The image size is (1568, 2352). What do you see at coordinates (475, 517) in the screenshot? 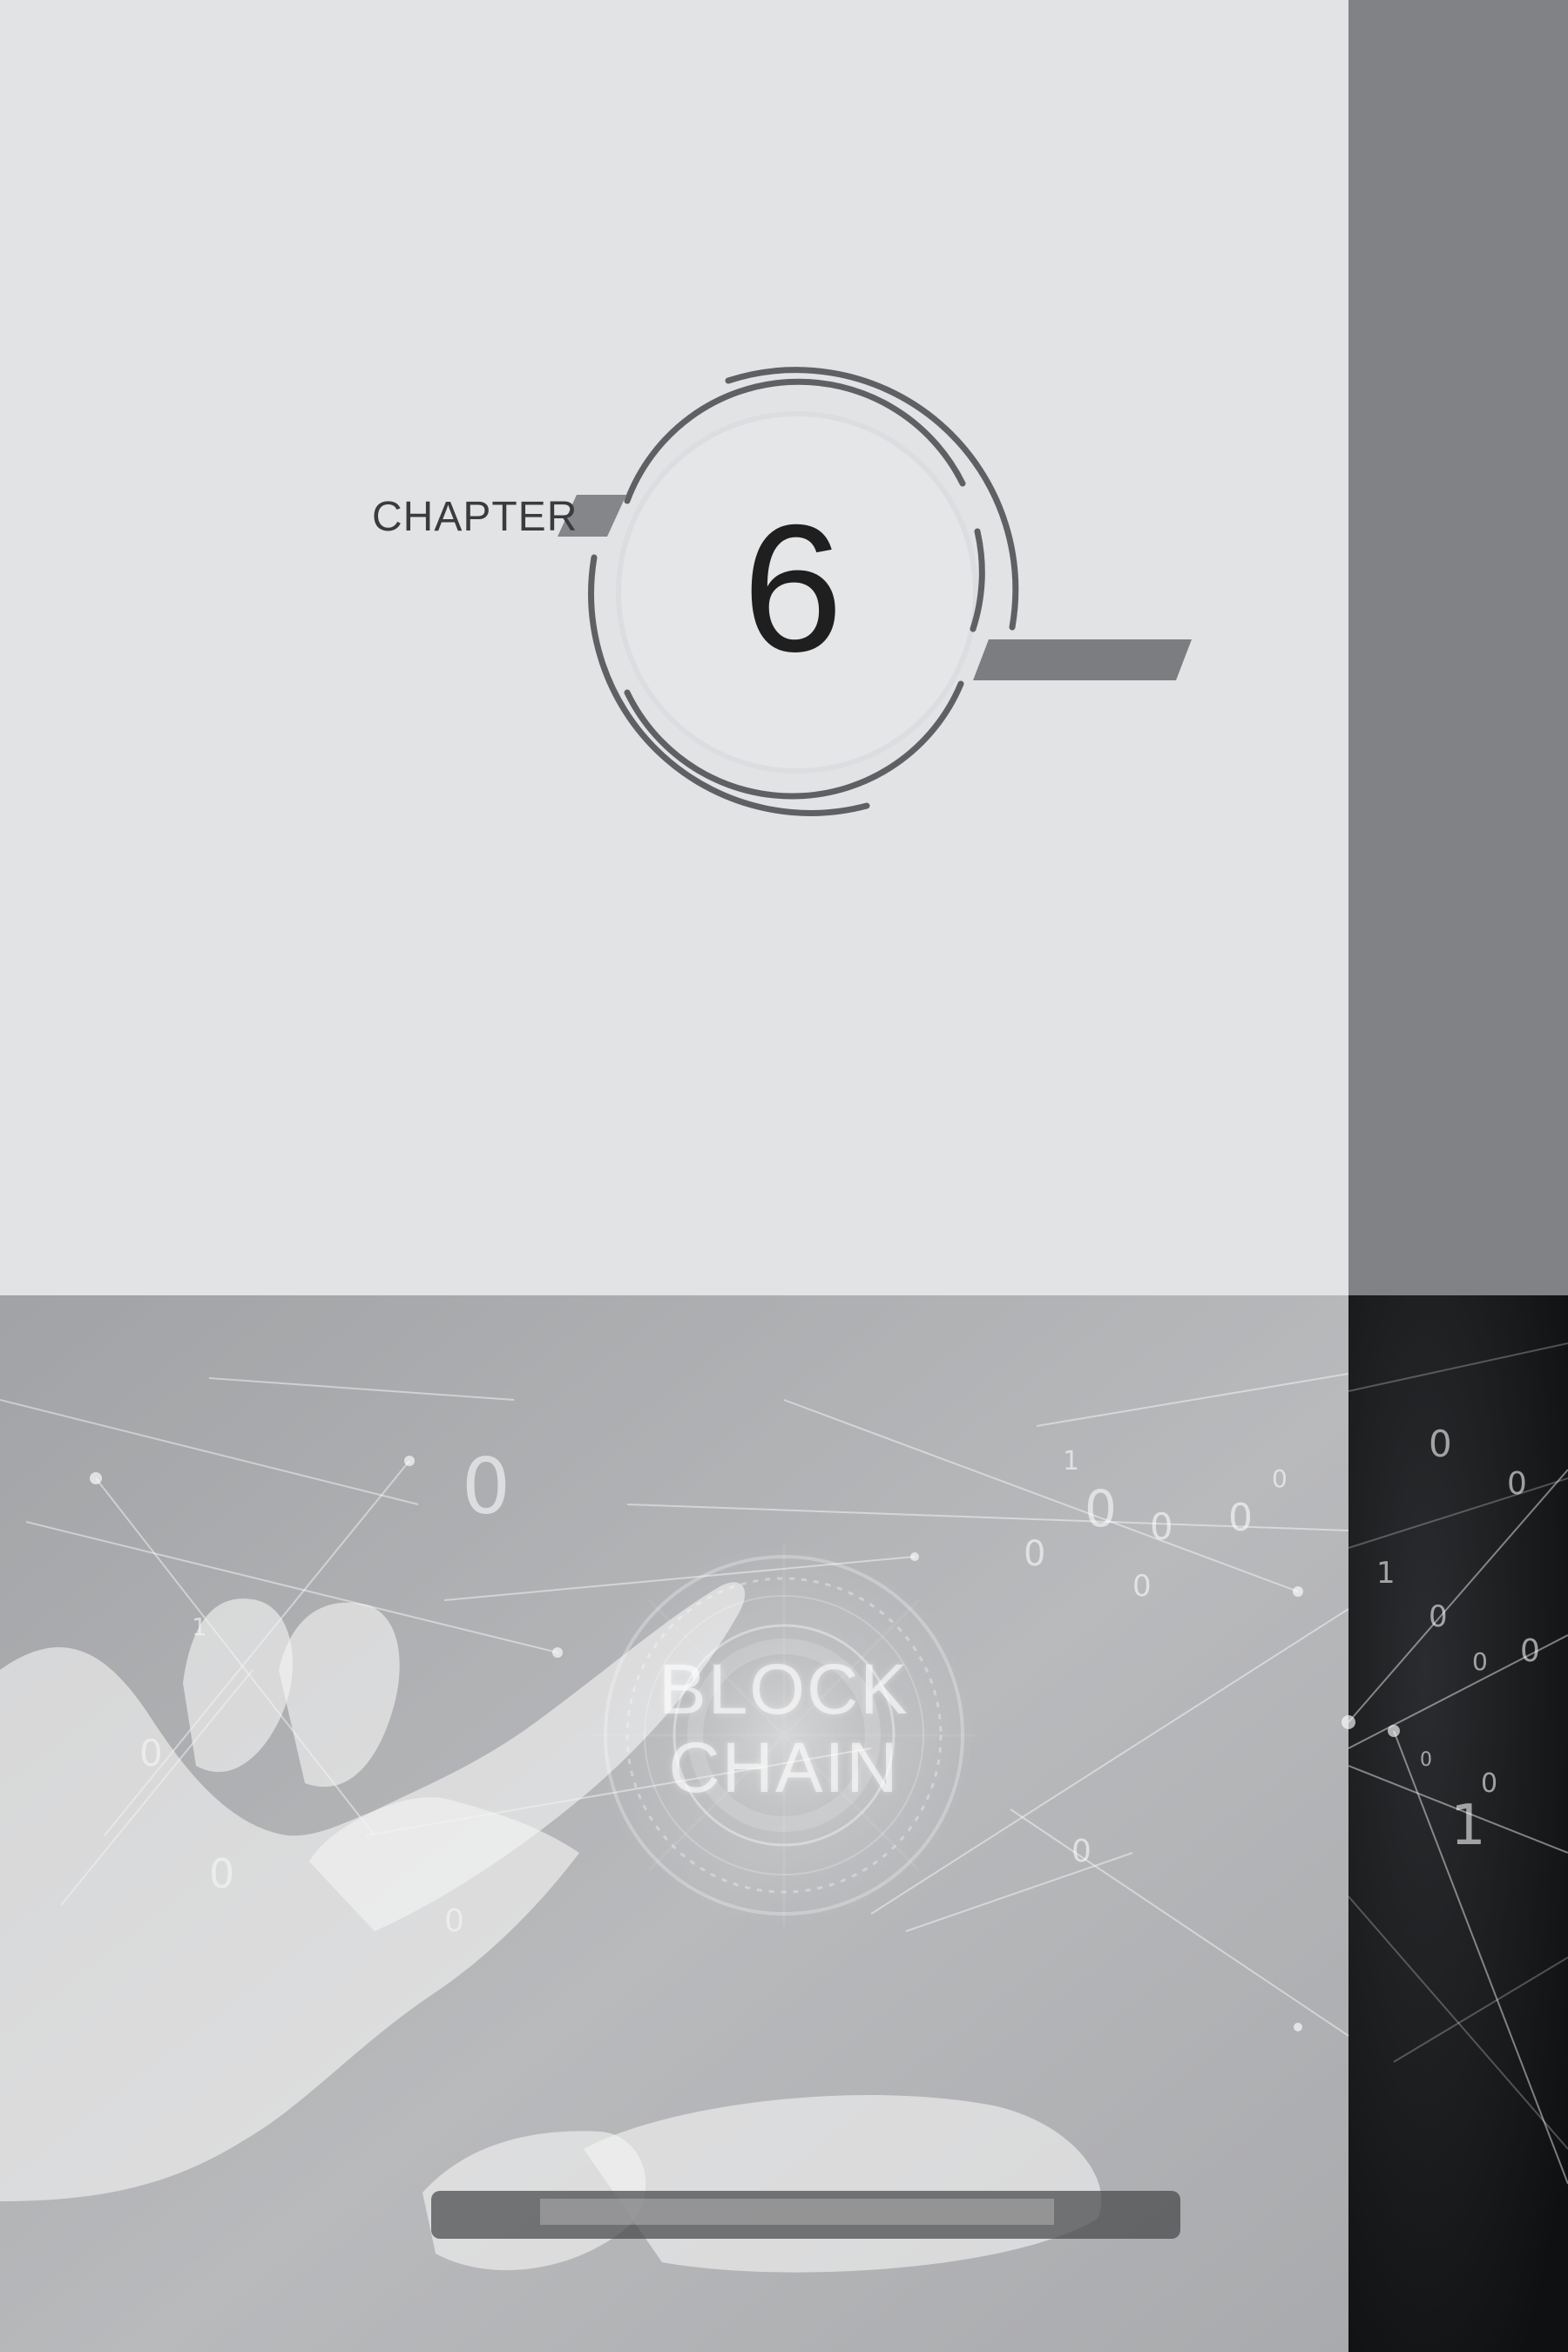
I see `chapter-label: CHAPTER` at bounding box center [475, 517].